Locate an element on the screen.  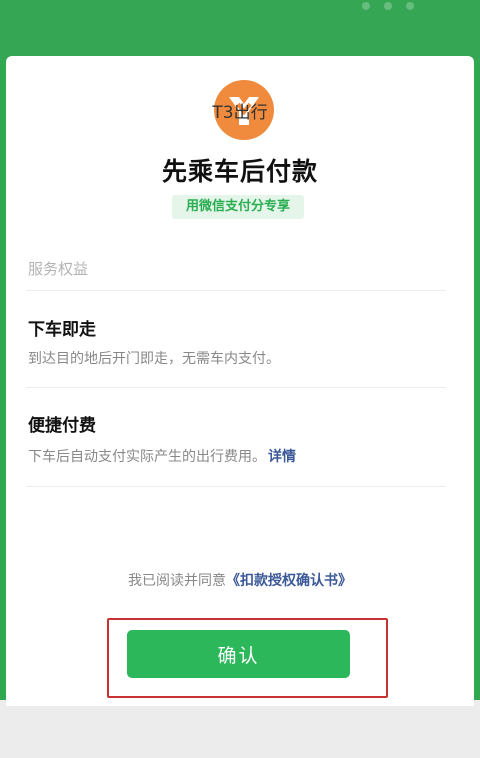
section-label: 服务权益 is located at coordinates (58, 269).